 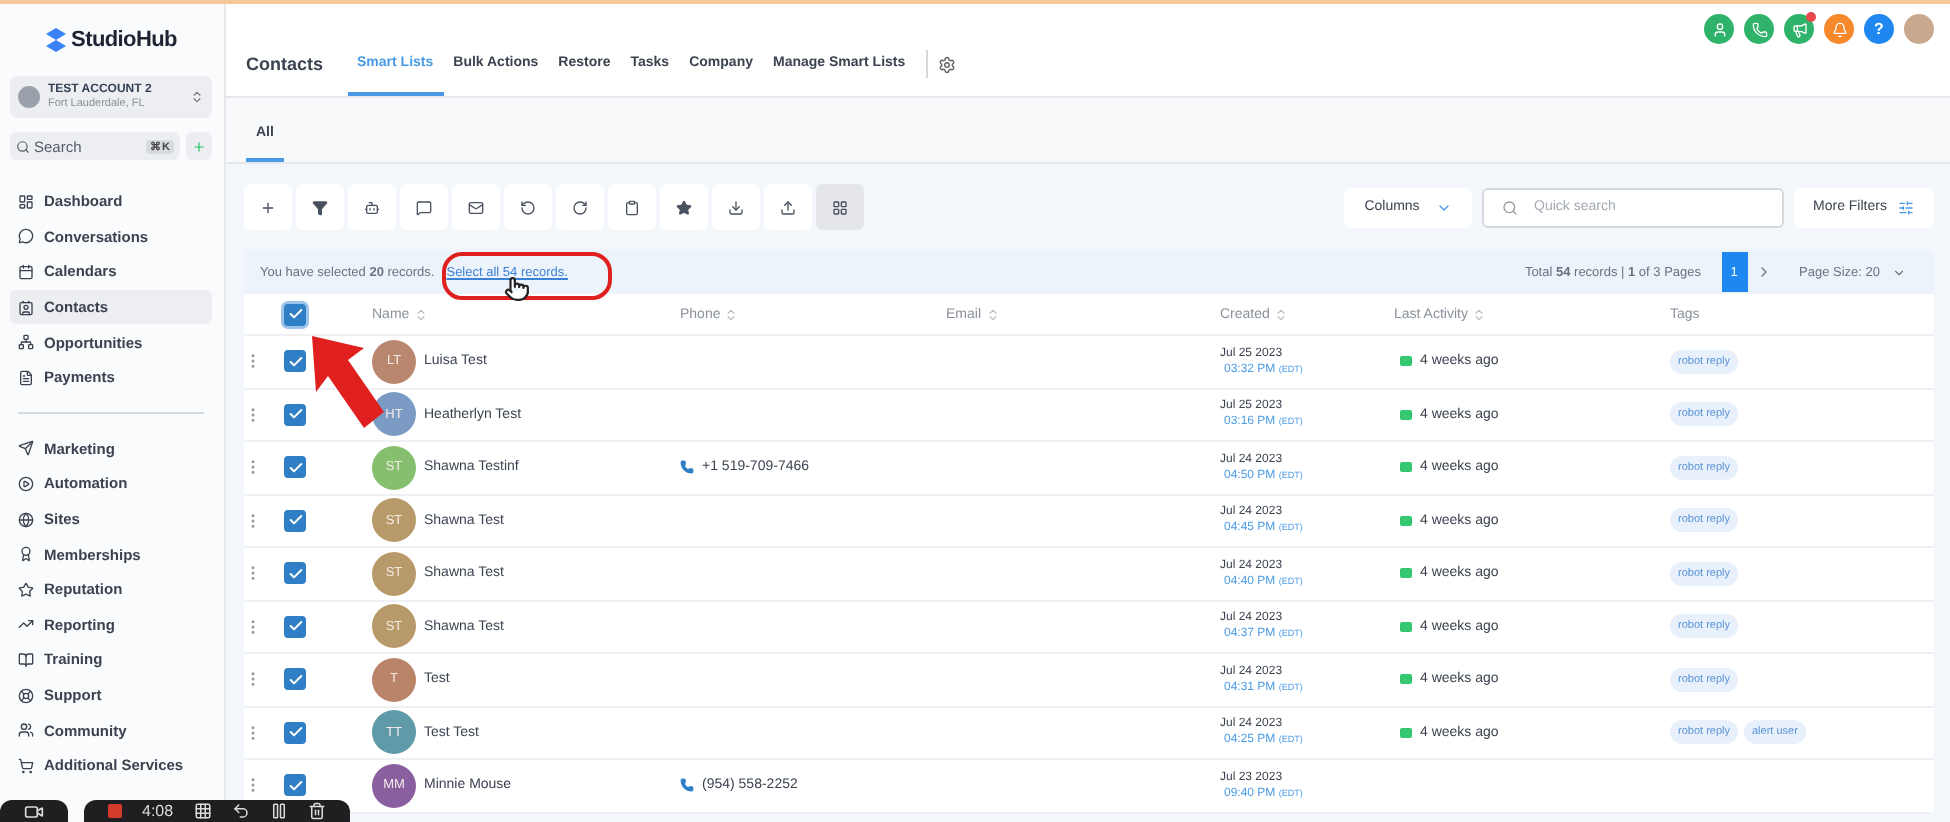 What do you see at coordinates (55, 40) in the screenshot?
I see `logo-icon` at bounding box center [55, 40].